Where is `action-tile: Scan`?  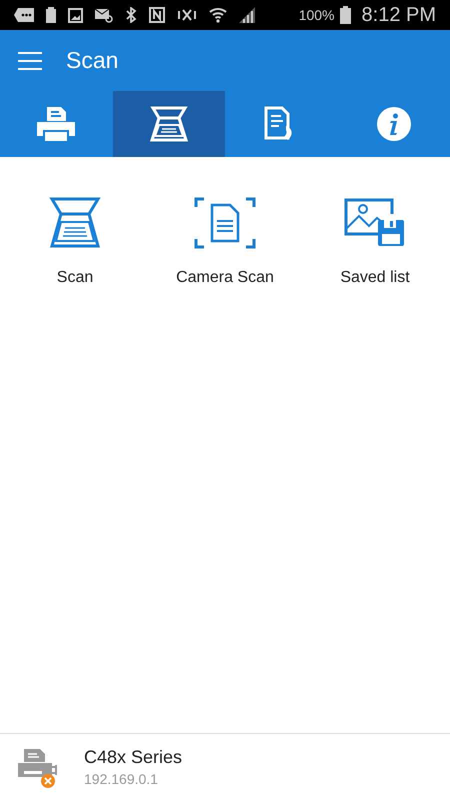
action-tile: Scan is located at coordinates (75, 241).